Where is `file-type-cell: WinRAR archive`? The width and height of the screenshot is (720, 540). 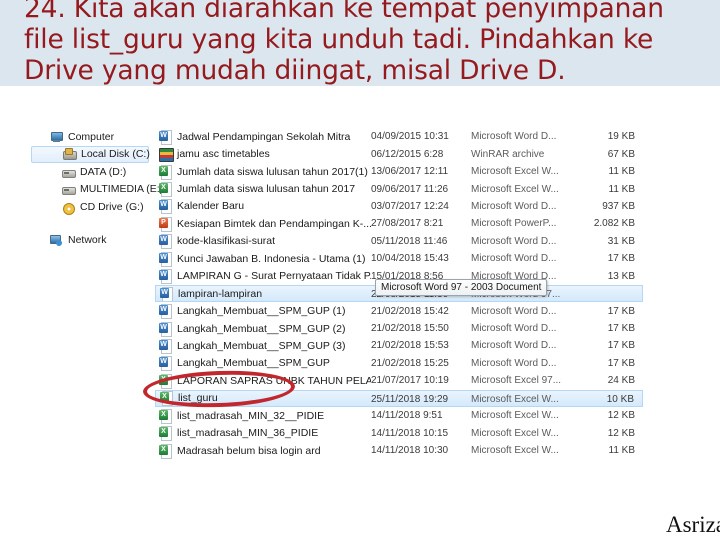
file-type-cell: WinRAR archive is located at coordinates (508, 154).